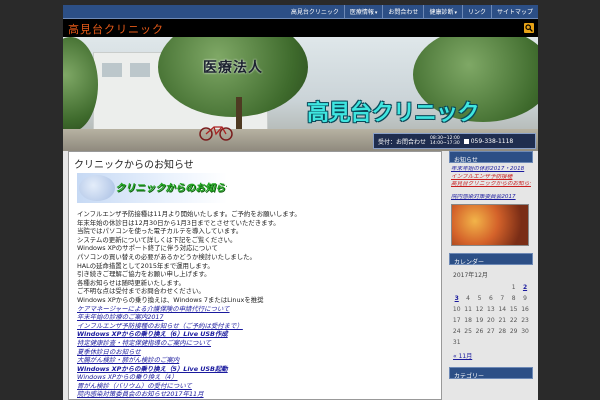  I want to click on calendar-week: 24 25 26 27 28 29 30, so click(491, 331).